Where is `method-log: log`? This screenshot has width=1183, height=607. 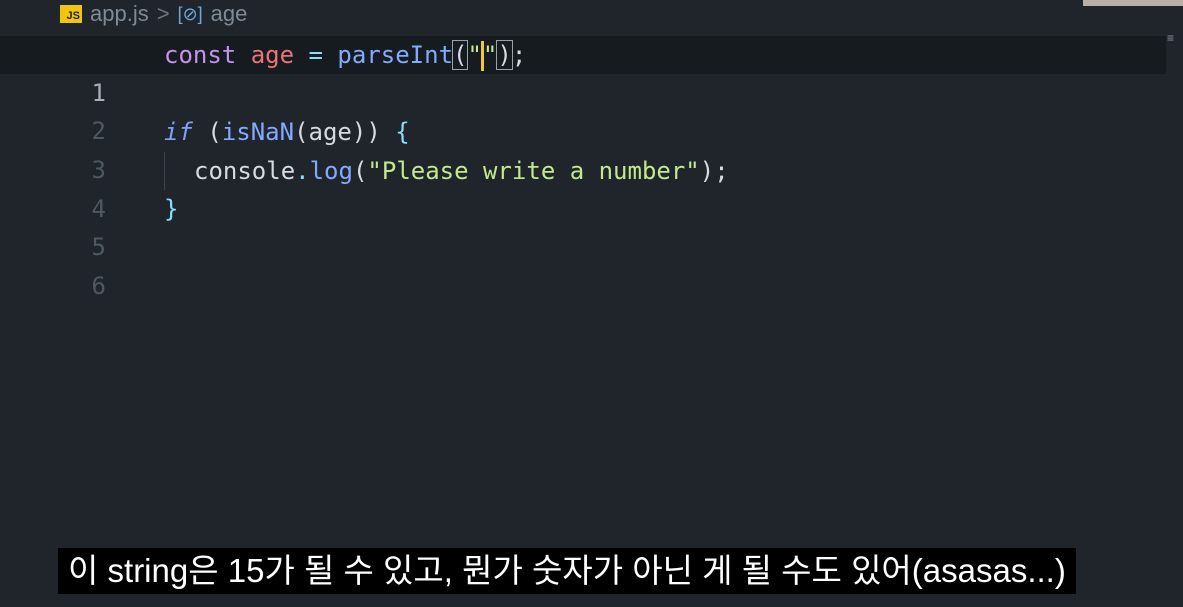 method-log: log is located at coordinates (331, 171).